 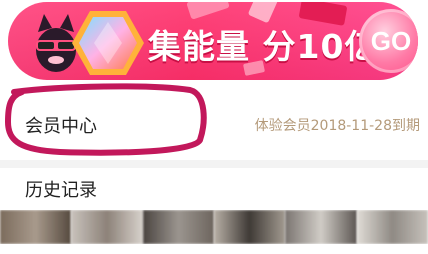 I want to click on membership-status: 体验会员2018-11-28到期, so click(x=337, y=126).